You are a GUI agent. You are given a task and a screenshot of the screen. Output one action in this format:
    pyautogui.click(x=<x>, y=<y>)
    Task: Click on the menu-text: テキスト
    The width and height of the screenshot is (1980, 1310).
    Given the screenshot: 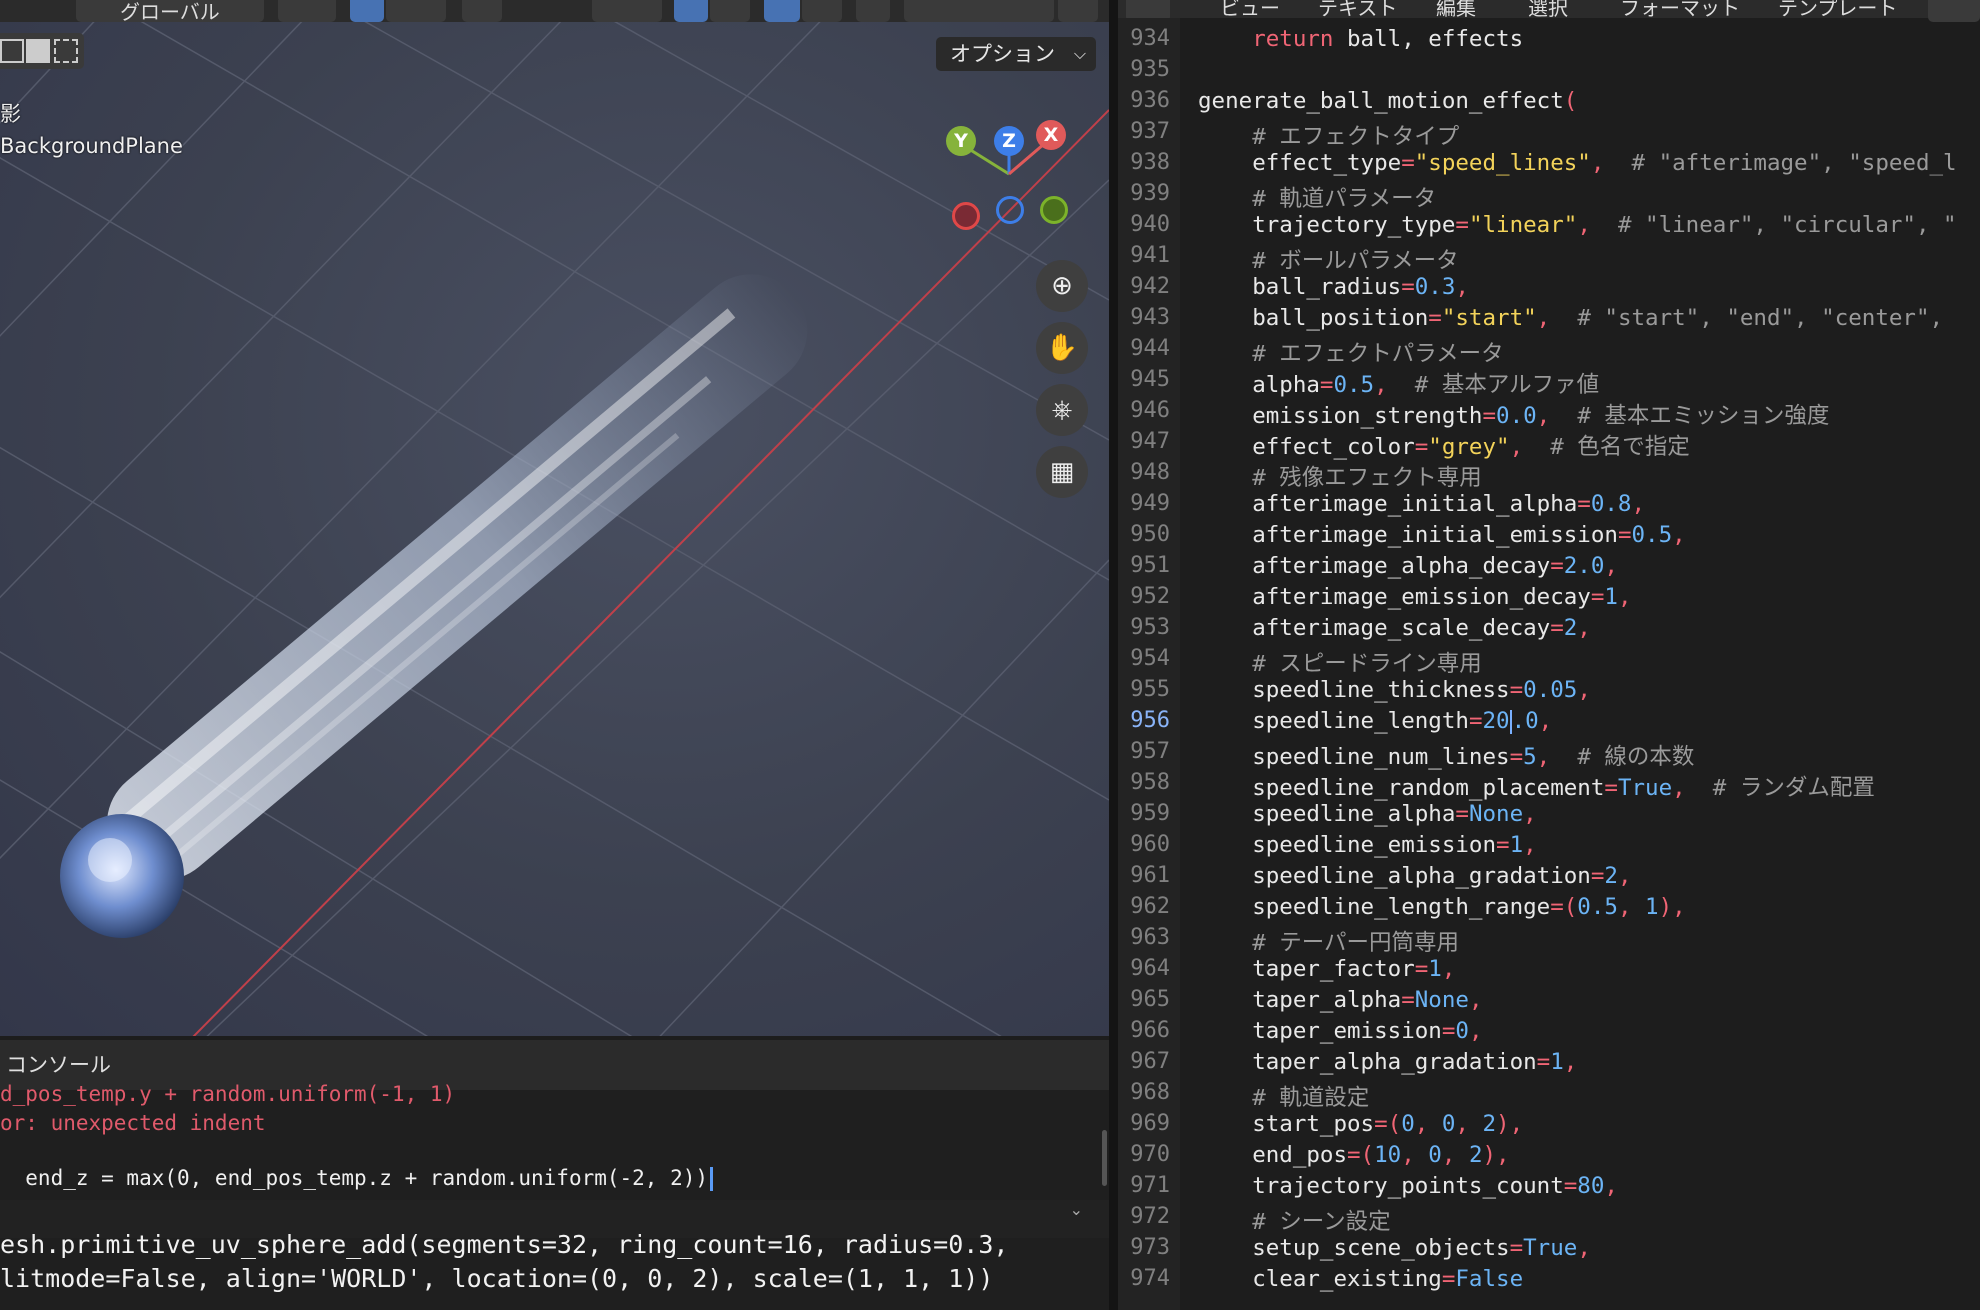 What is the action you would take?
    pyautogui.click(x=1357, y=10)
    